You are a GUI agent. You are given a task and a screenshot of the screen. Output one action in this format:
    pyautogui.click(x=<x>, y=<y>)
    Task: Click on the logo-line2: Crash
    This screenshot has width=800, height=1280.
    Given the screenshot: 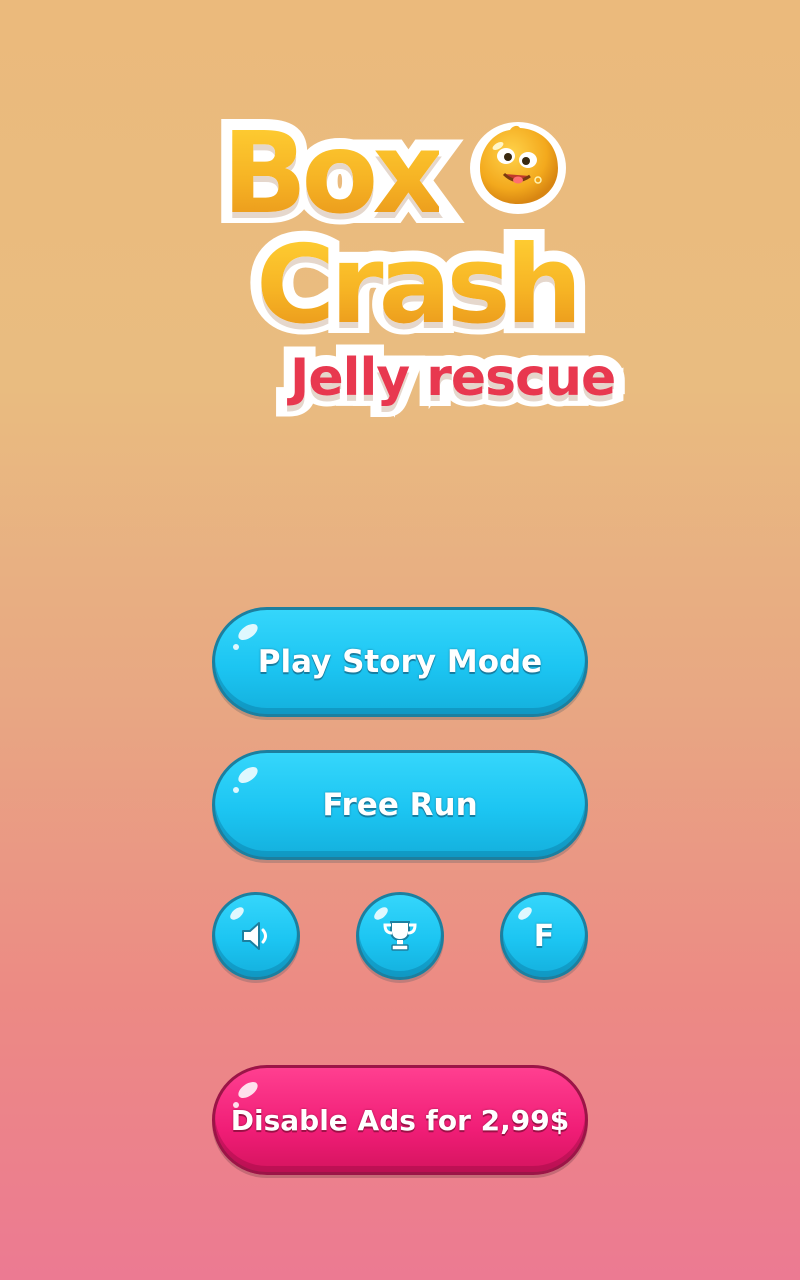 What is the action you would take?
    pyautogui.click(x=419, y=285)
    